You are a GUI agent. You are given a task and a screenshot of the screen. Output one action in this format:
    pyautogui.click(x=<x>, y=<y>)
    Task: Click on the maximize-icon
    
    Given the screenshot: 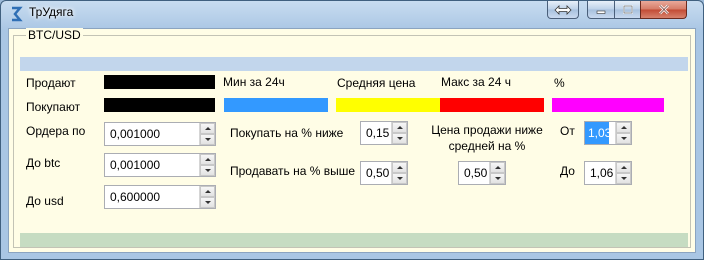 What is the action you would take?
    pyautogui.click(x=627, y=9)
    